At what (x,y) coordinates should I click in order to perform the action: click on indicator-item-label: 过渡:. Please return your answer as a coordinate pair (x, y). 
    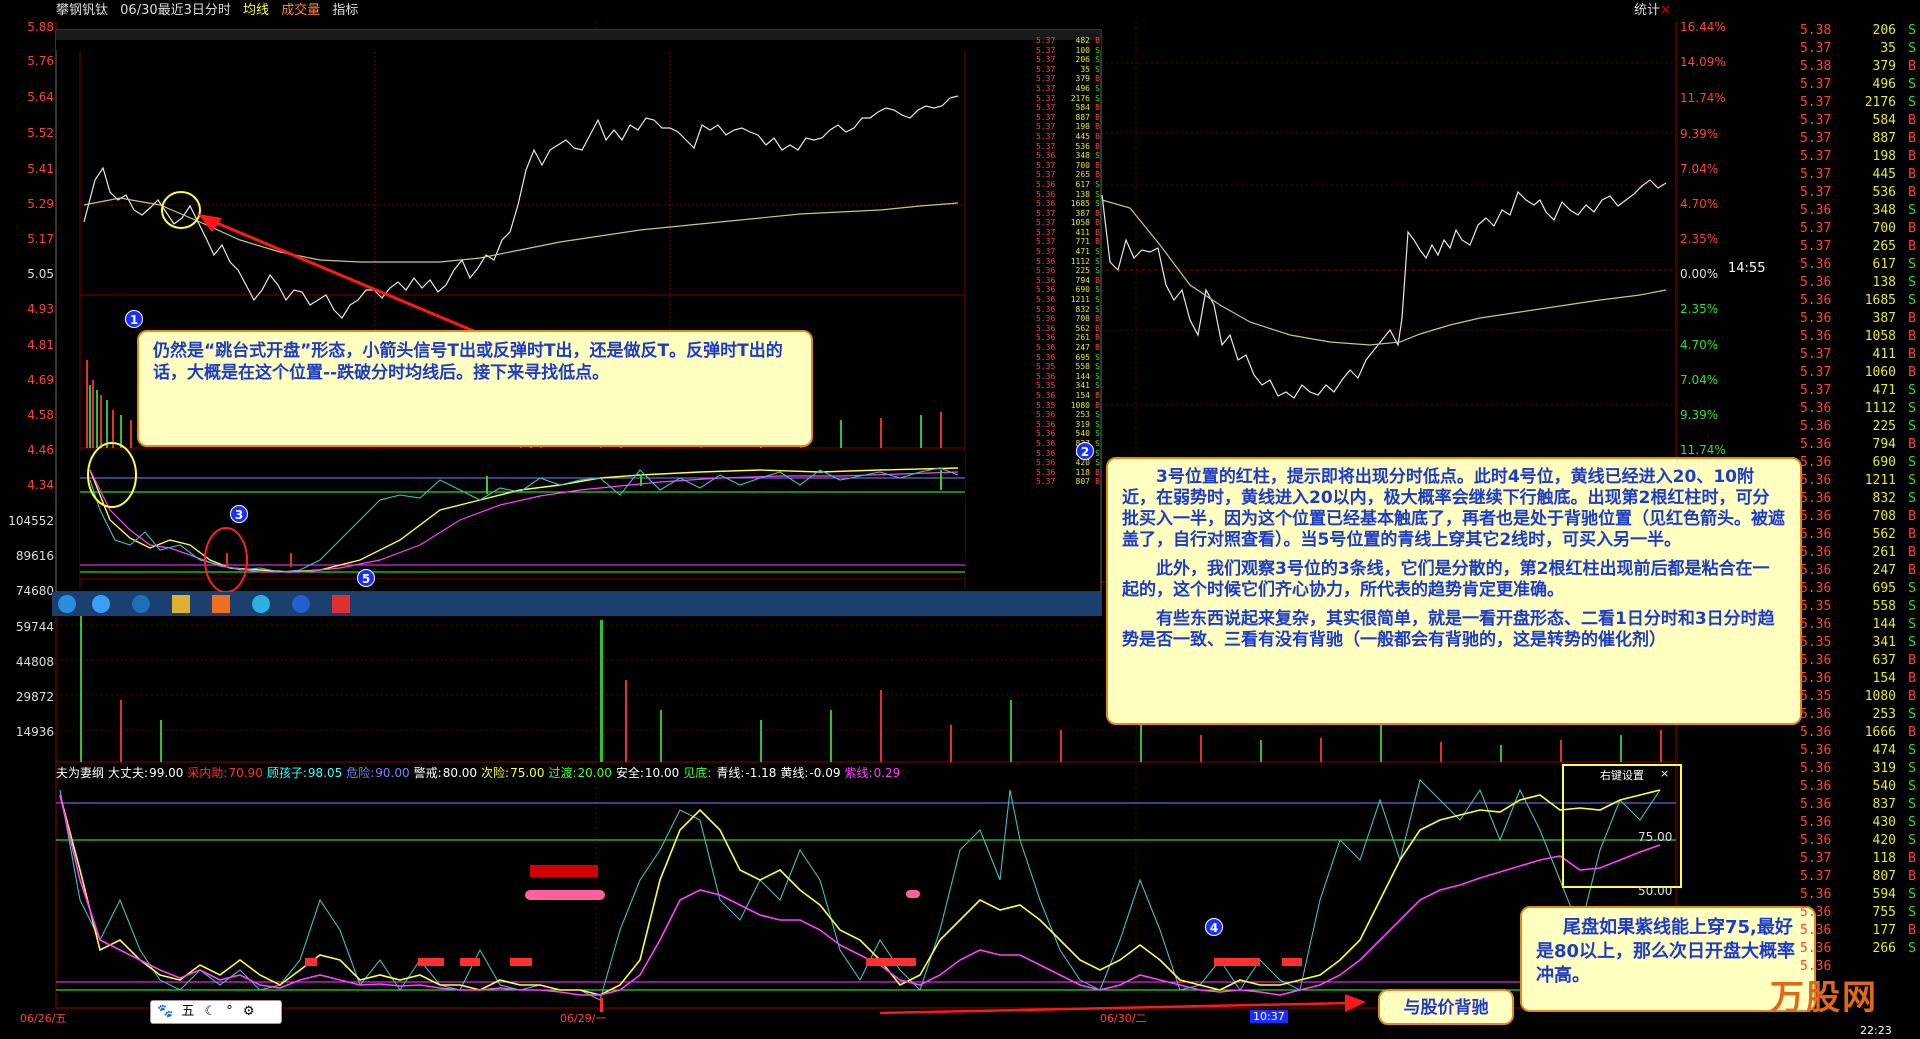
    Looking at the image, I should click on (562, 773).